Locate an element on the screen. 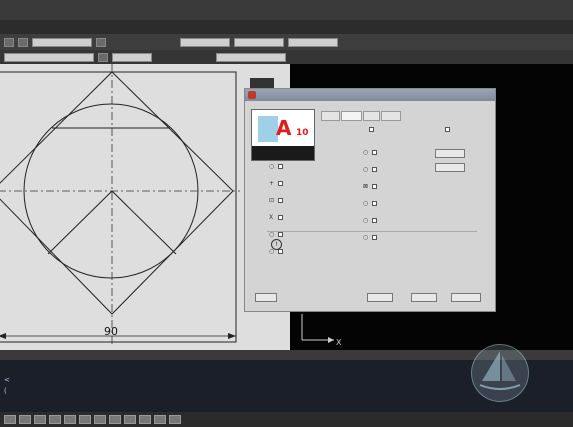 Image resolution: width=573 pixels, height=427 pixels. watermark-logo is located at coordinates (500, 373).